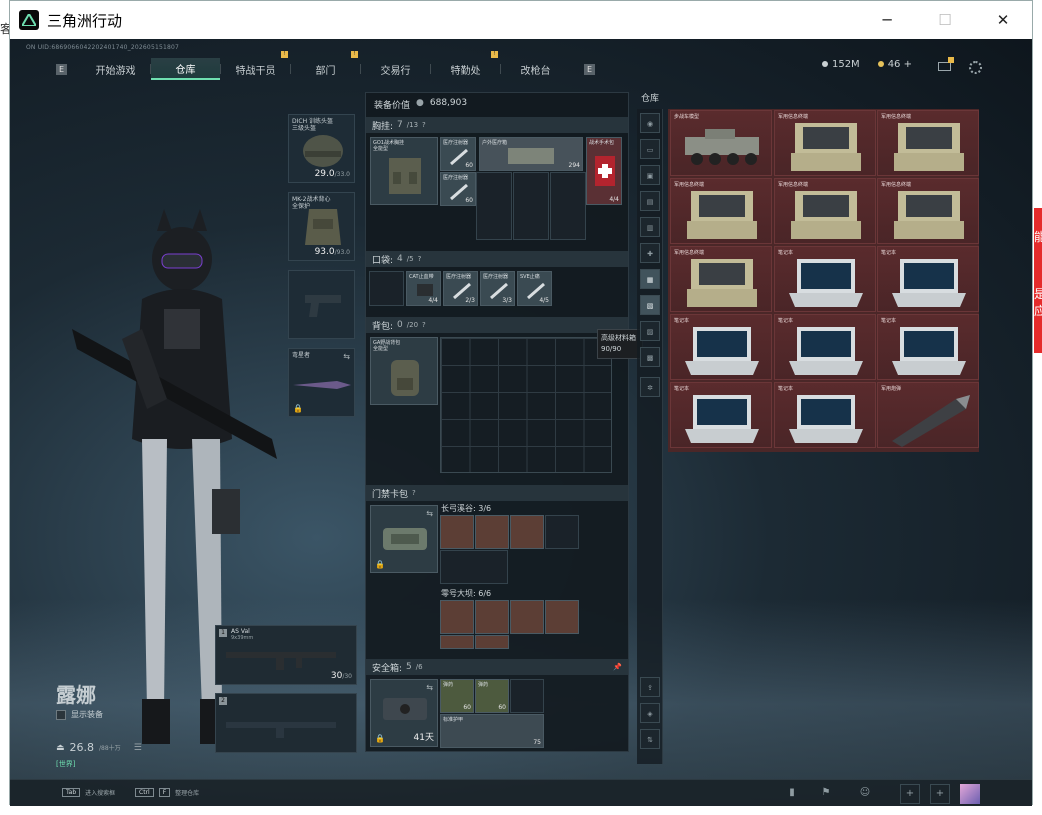  Describe the element at coordinates (61, 69) in the screenshot. I see `nav-prev-key: E` at that location.